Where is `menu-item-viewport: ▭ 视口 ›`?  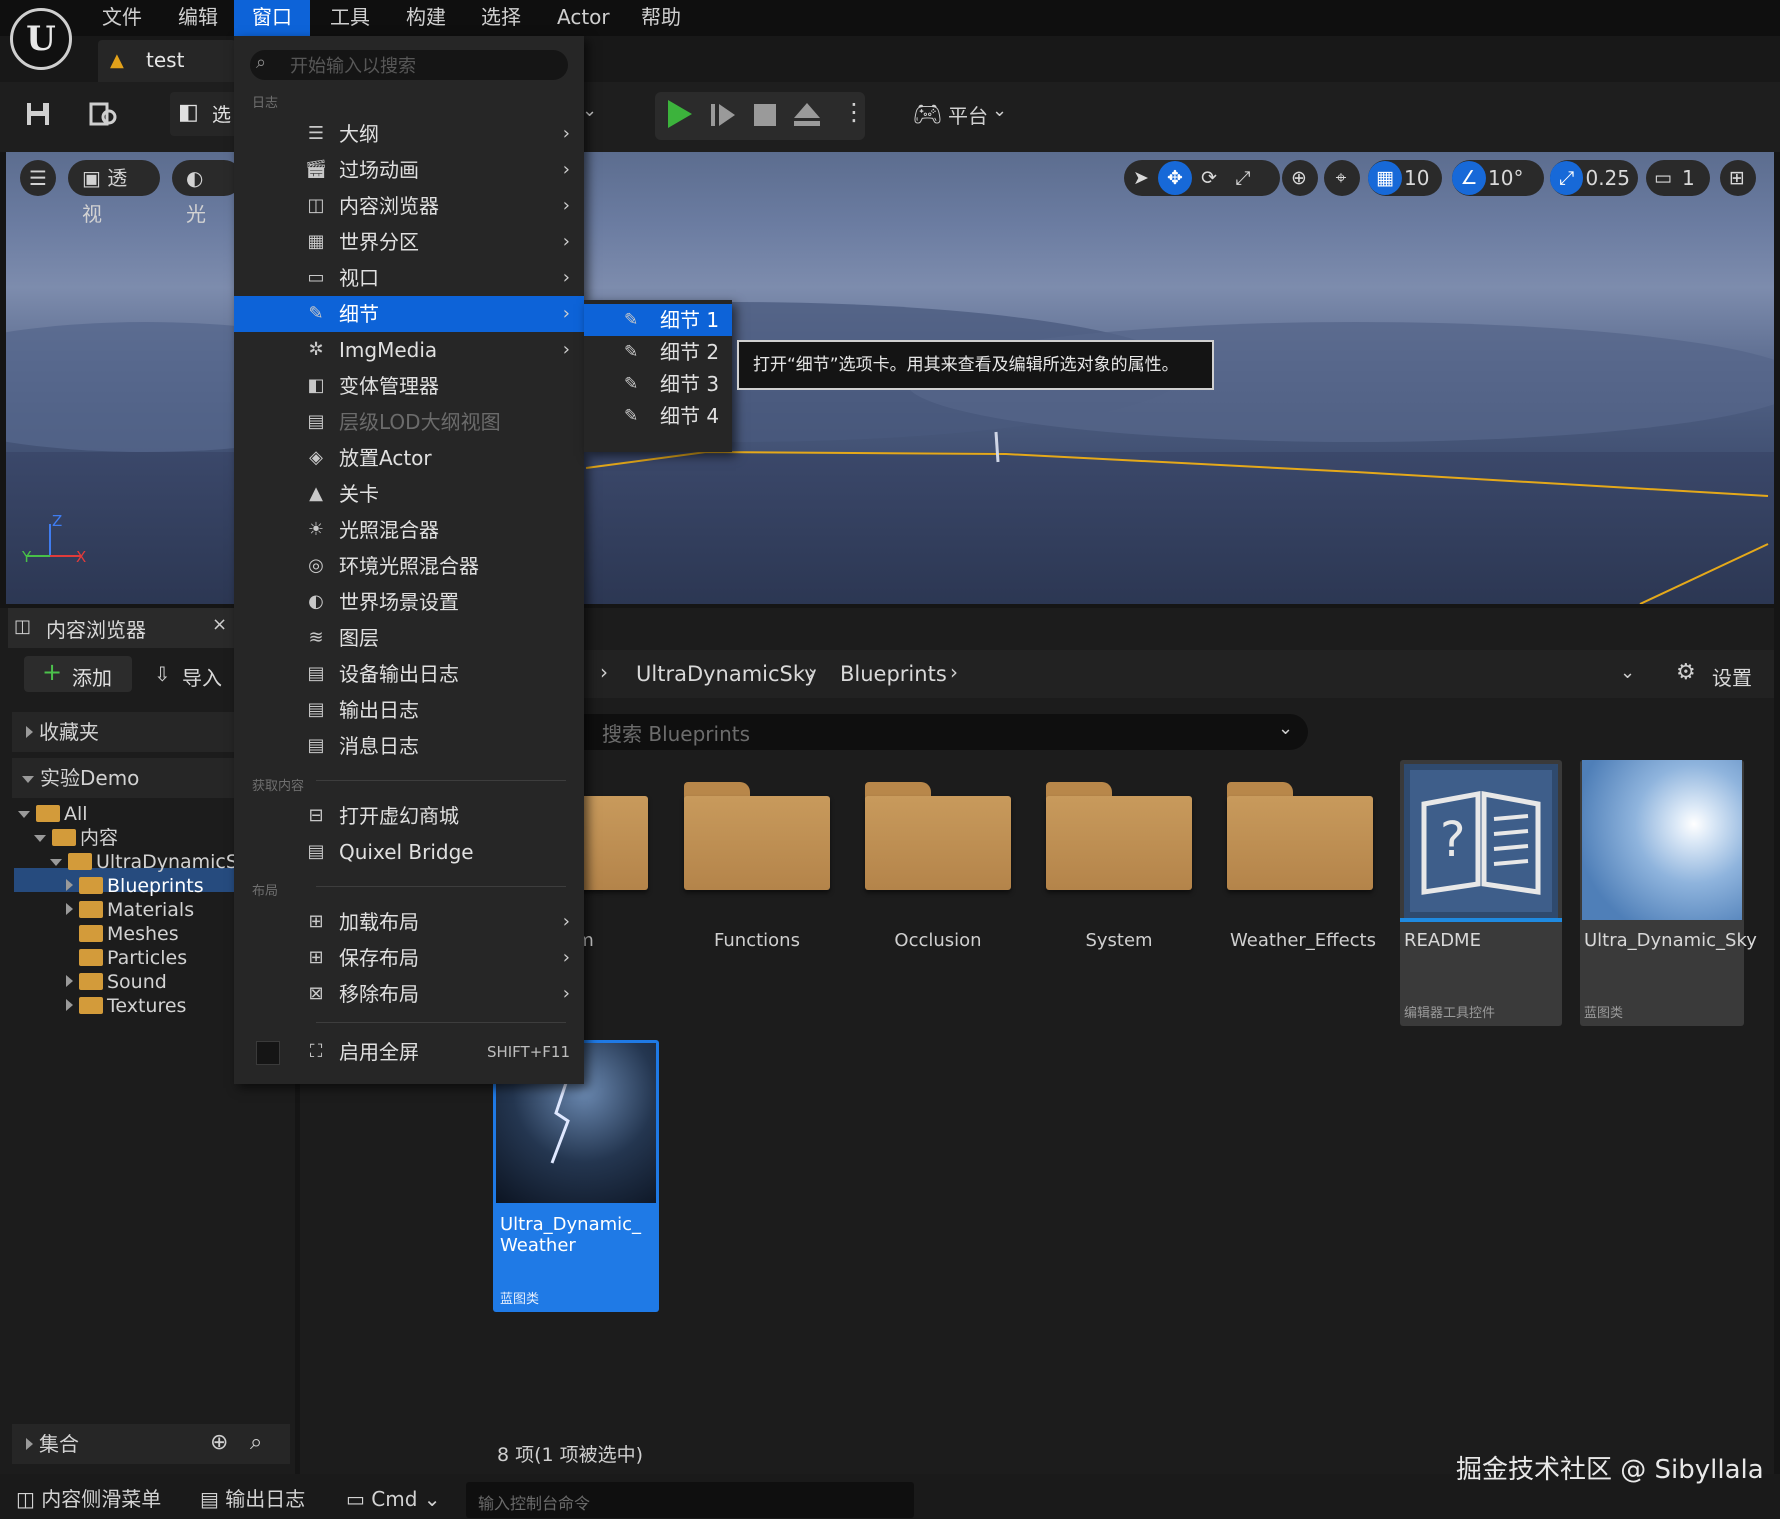
menu-item-viewport: ▭ 视口 › is located at coordinates (409, 278).